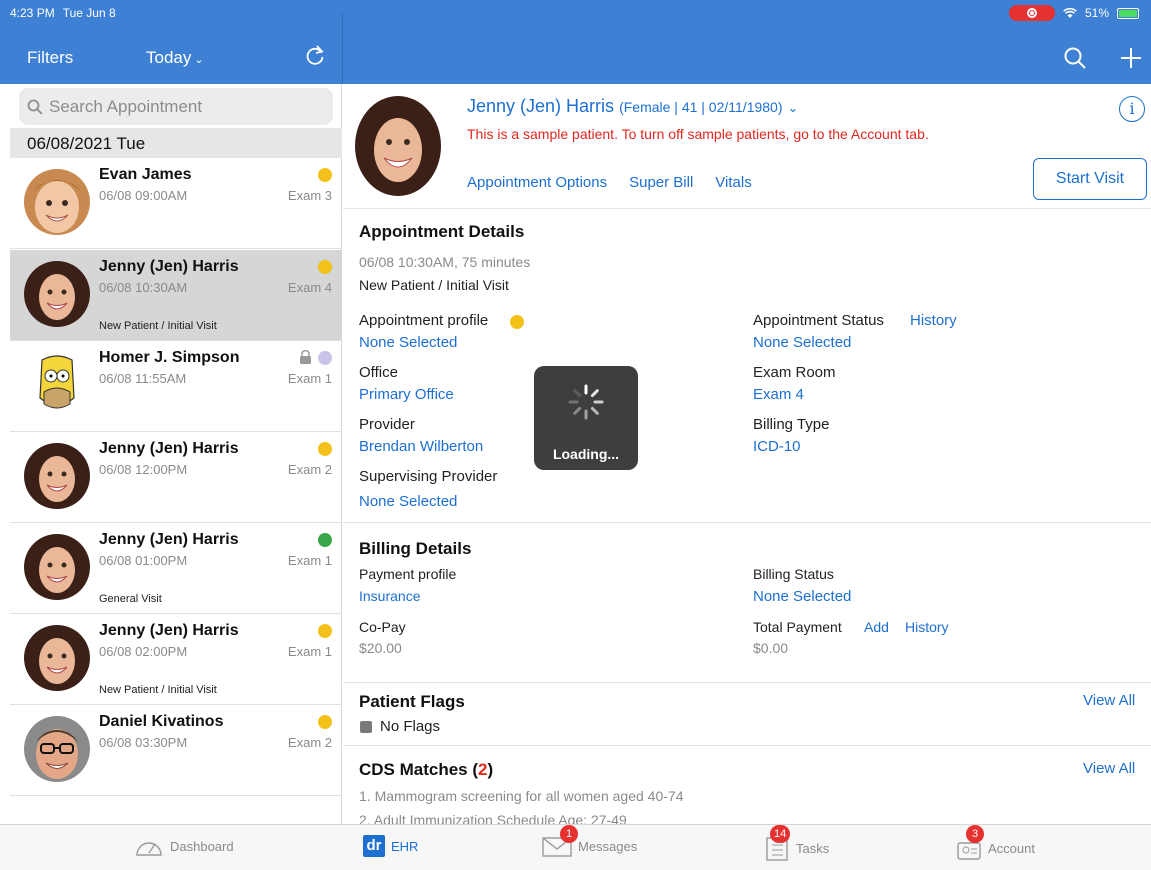  What do you see at coordinates (342, 48) in the screenshot?
I see `split-divider` at bounding box center [342, 48].